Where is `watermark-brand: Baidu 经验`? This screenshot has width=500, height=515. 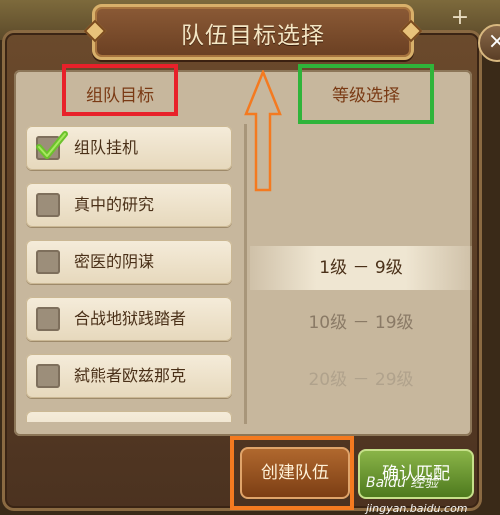
watermark-brand: Baidu 经验 is located at coordinates (402, 483).